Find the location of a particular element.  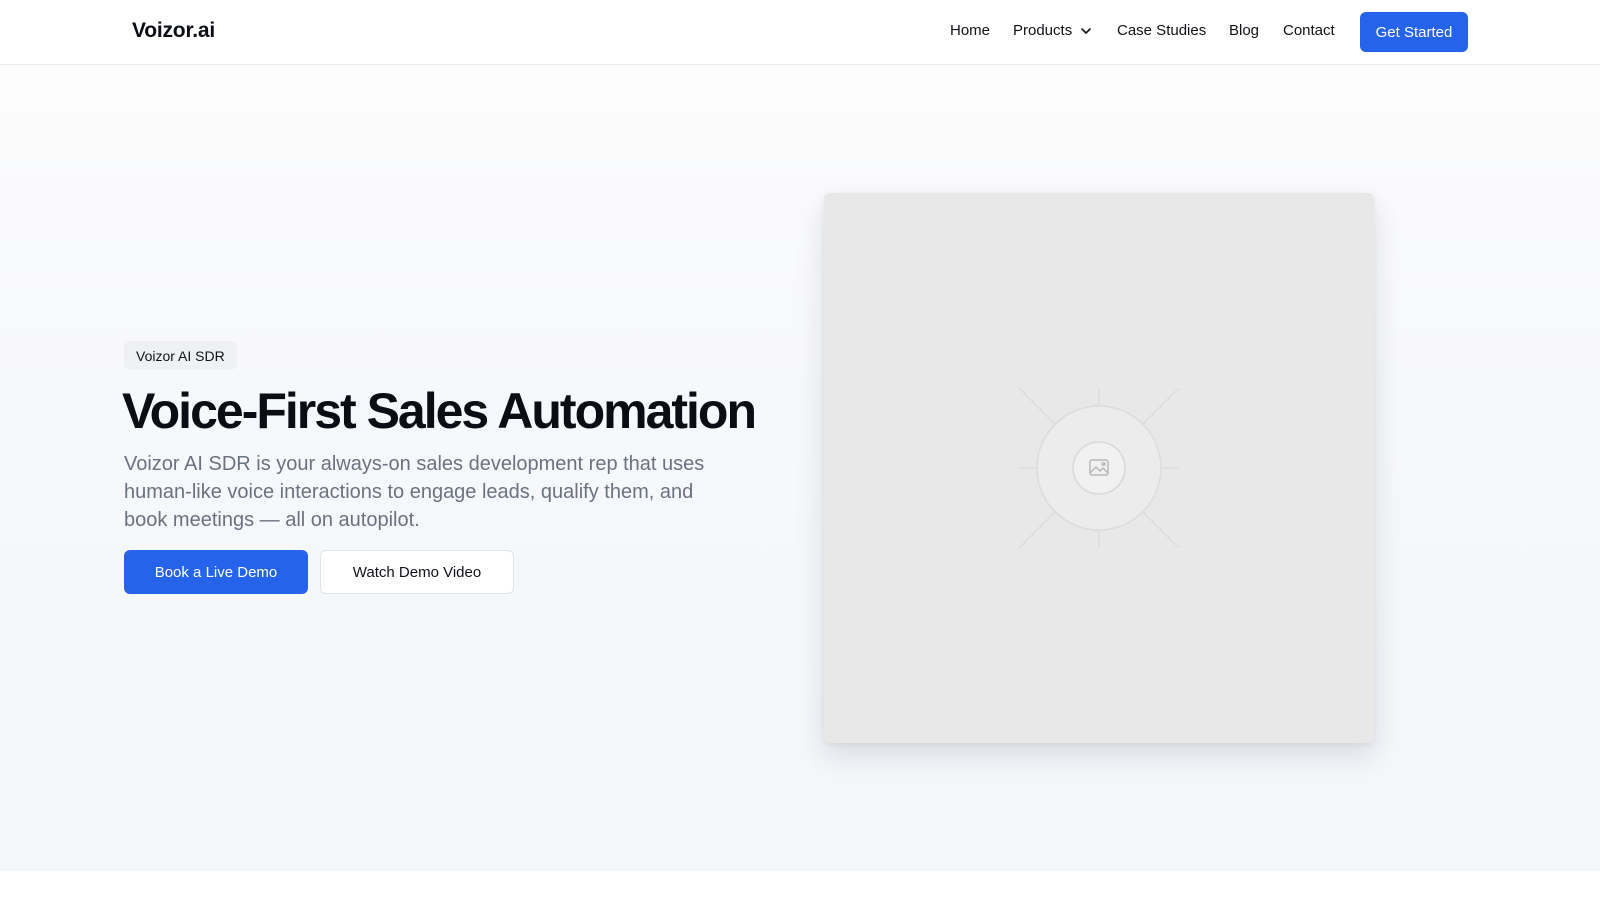

hero-headline: Voice-First Sales Automation is located at coordinates (439, 411).